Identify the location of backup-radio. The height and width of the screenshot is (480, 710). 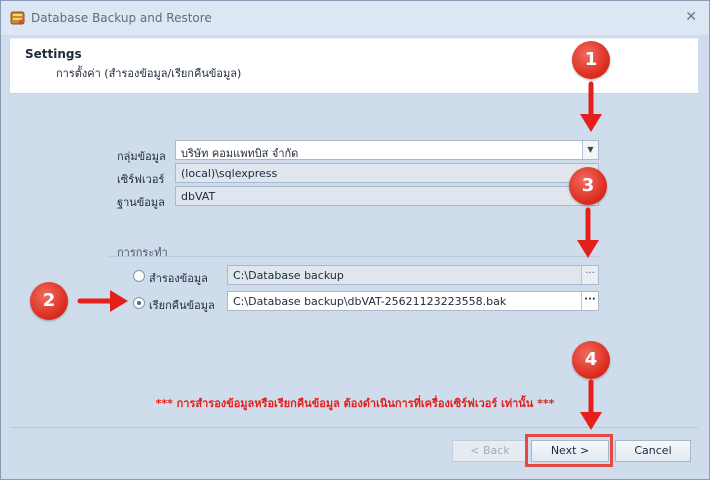
(139, 276).